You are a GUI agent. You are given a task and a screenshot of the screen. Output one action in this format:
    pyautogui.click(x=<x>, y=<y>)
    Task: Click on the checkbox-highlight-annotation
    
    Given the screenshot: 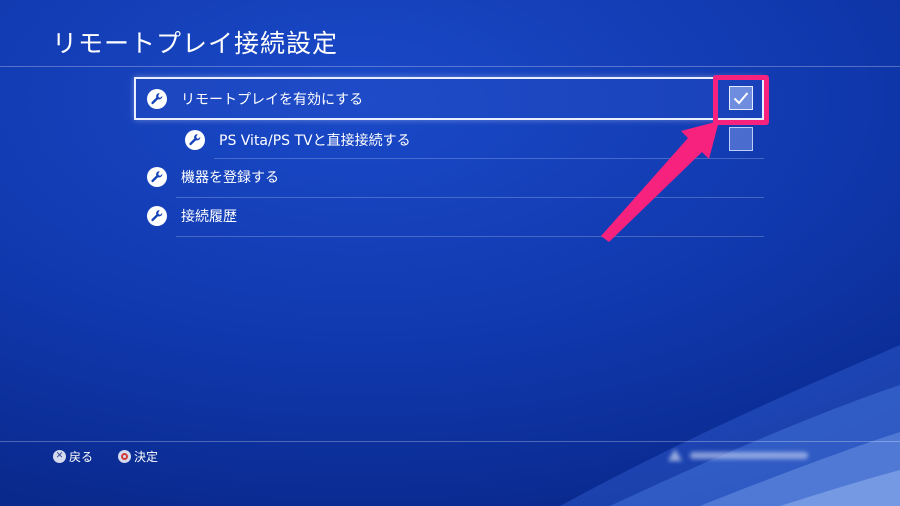 What is the action you would take?
    pyautogui.click(x=741, y=100)
    